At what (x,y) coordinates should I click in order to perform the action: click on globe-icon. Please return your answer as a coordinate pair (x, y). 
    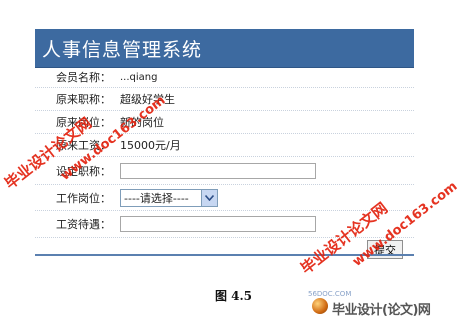
    Looking at the image, I should click on (320, 306).